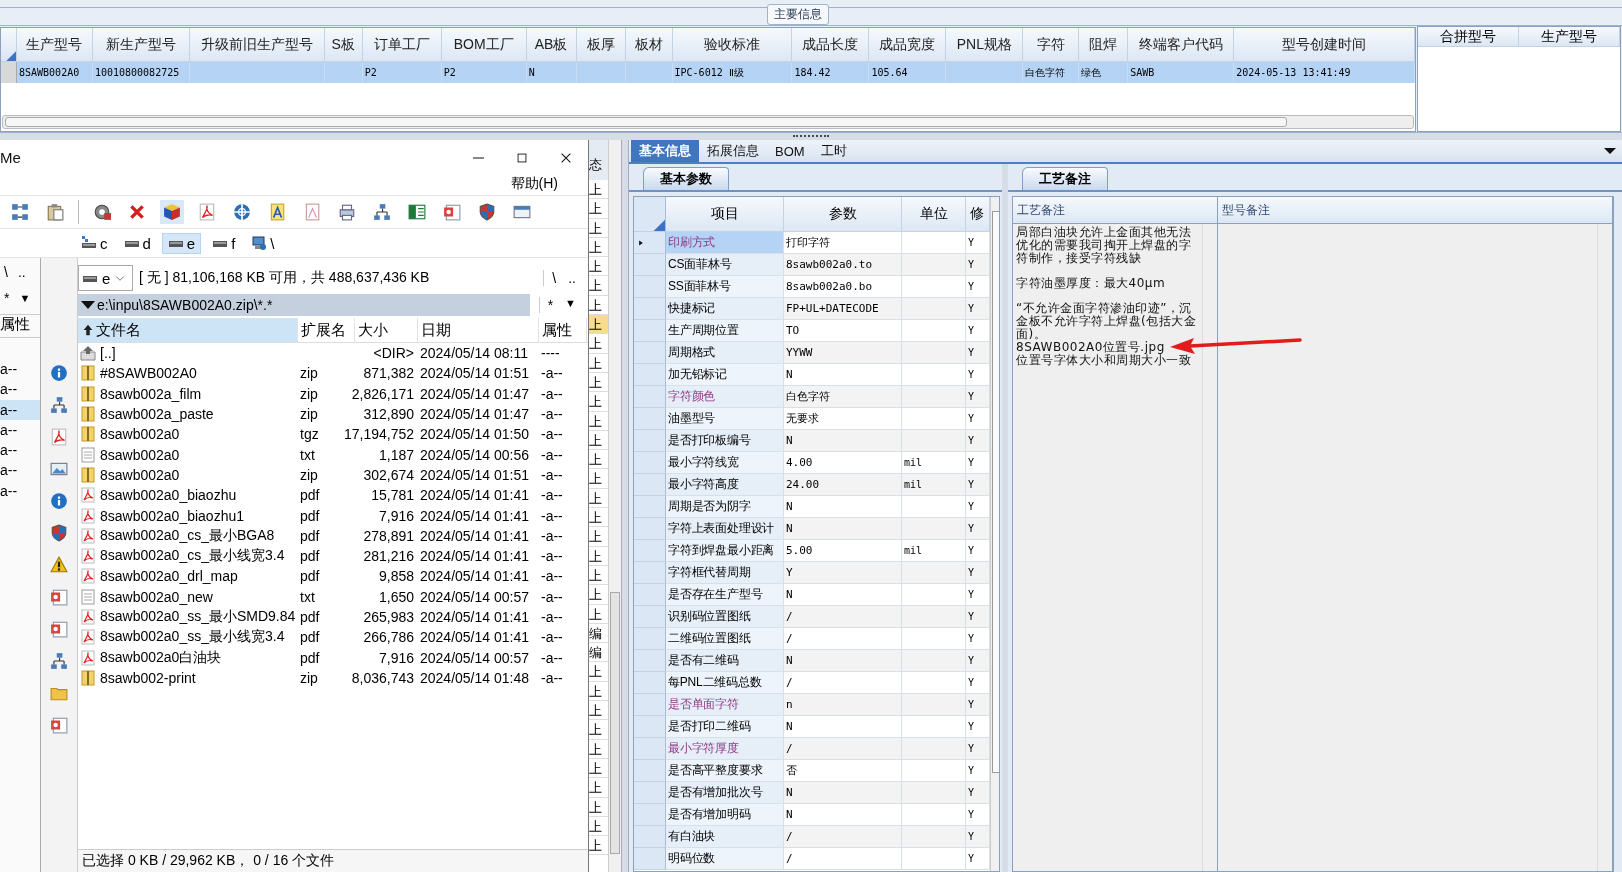 This screenshot has height=872, width=1622. Describe the element at coordinates (843, 573) in the screenshot. I see `param-value: Y` at that location.